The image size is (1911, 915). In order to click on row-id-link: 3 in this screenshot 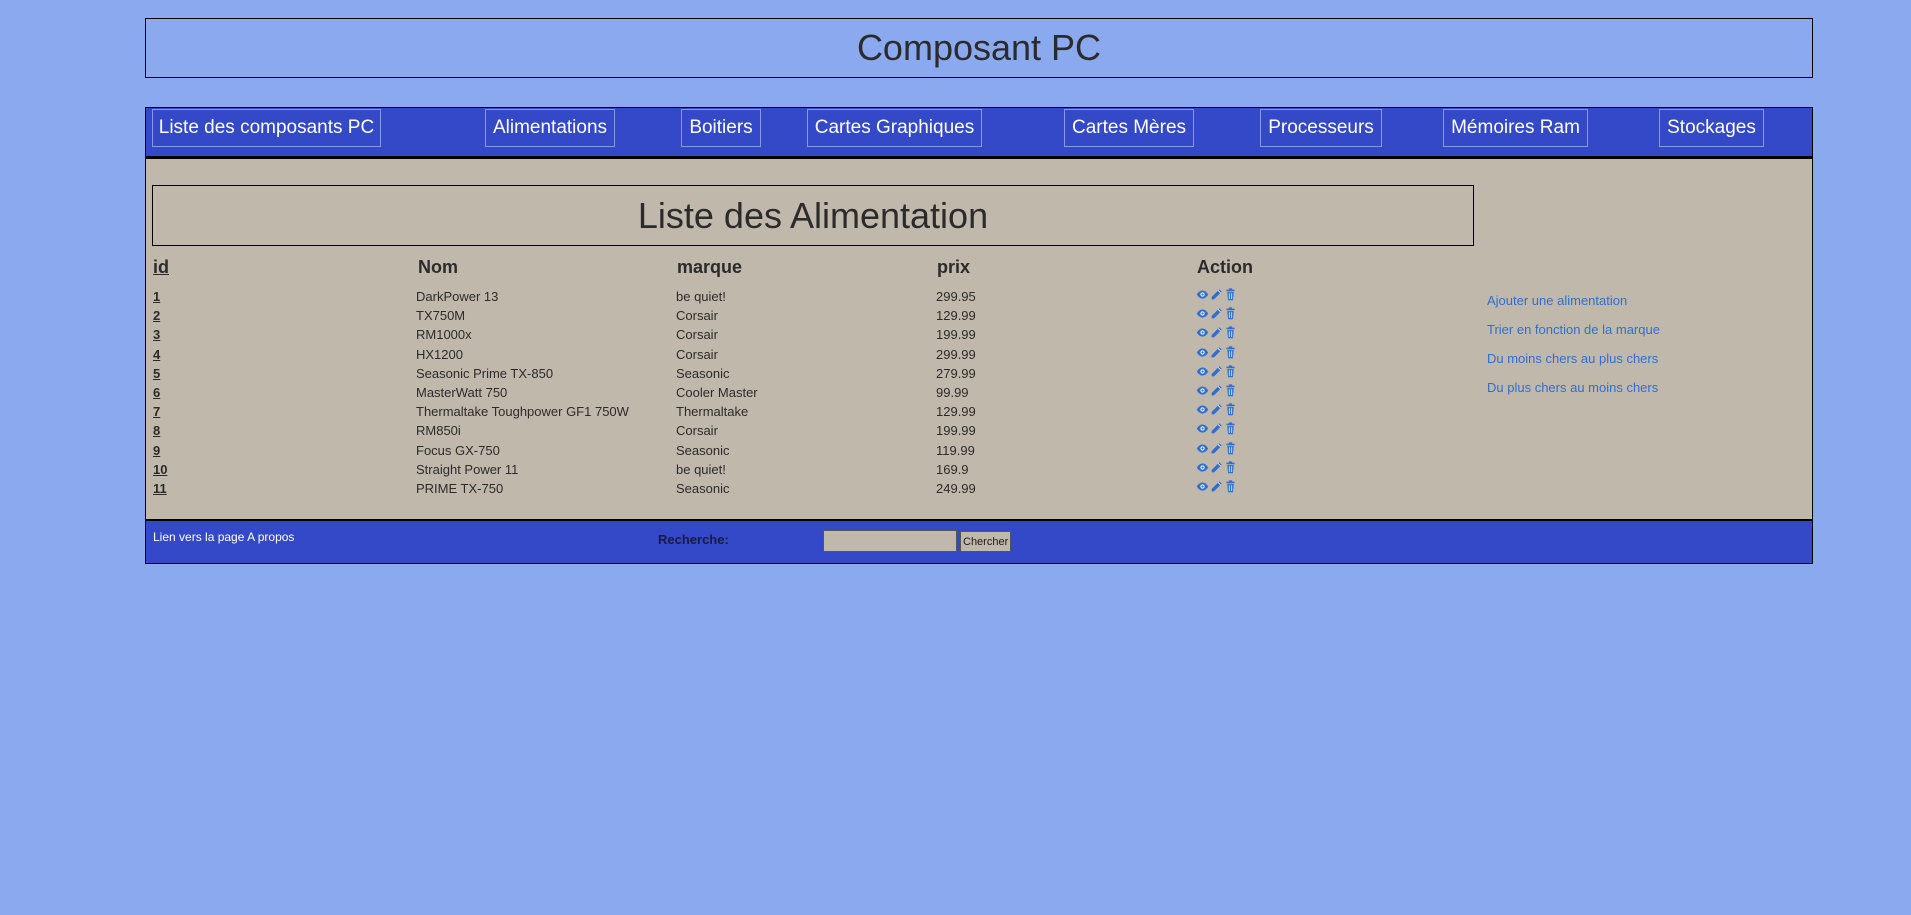, I will do `click(156, 334)`.